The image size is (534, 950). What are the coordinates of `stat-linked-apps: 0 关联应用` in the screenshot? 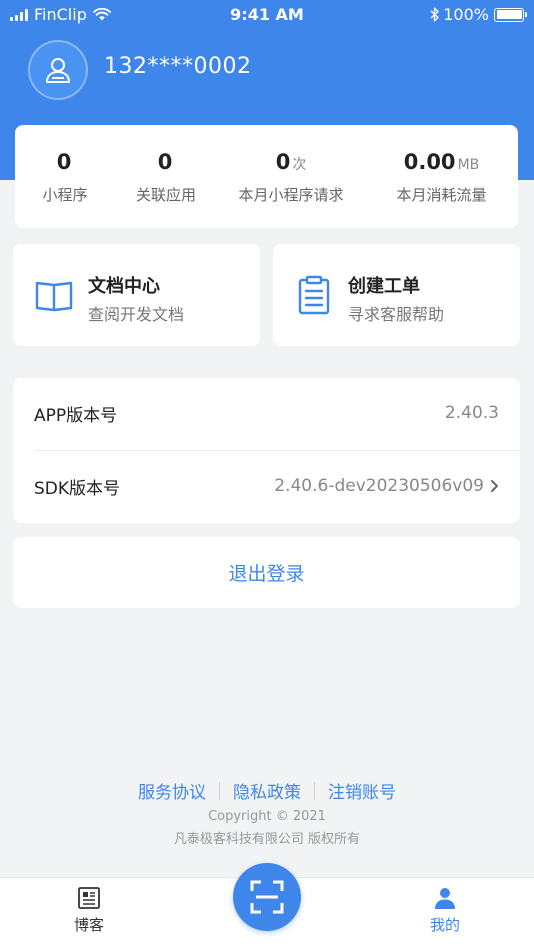 It's located at (166, 176).